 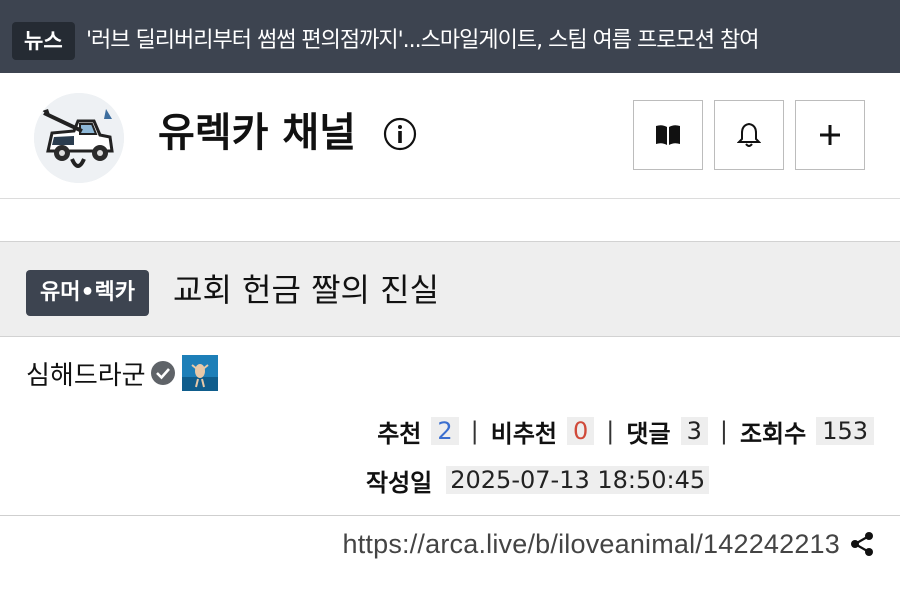 I want to click on channel-info-button, so click(x=668, y=135).